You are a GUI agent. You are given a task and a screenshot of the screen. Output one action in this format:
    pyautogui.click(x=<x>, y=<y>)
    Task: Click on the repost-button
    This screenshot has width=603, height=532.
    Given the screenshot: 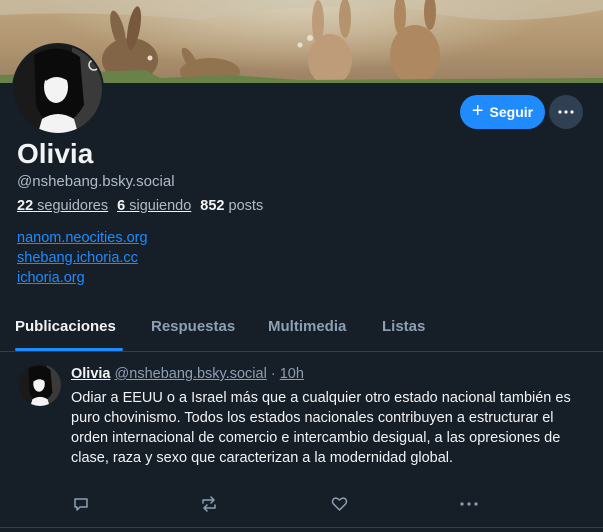 What is the action you would take?
    pyautogui.click(x=209, y=504)
    